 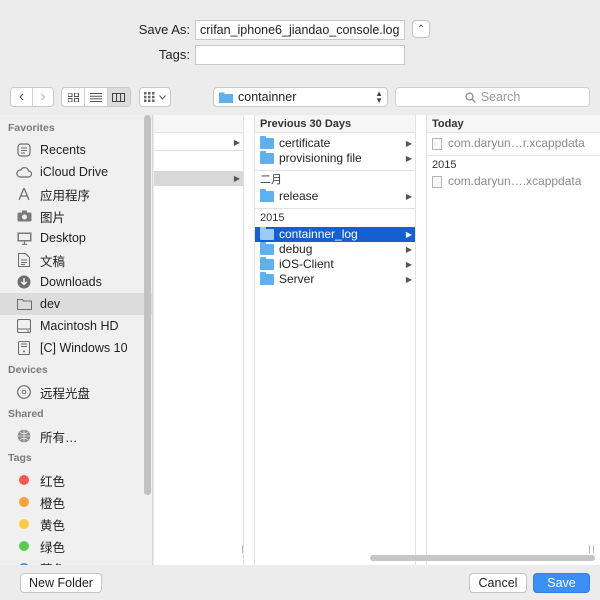 What do you see at coordinates (71, 282) in the screenshot?
I see `sidebar-item-label: Downloads` at bounding box center [71, 282].